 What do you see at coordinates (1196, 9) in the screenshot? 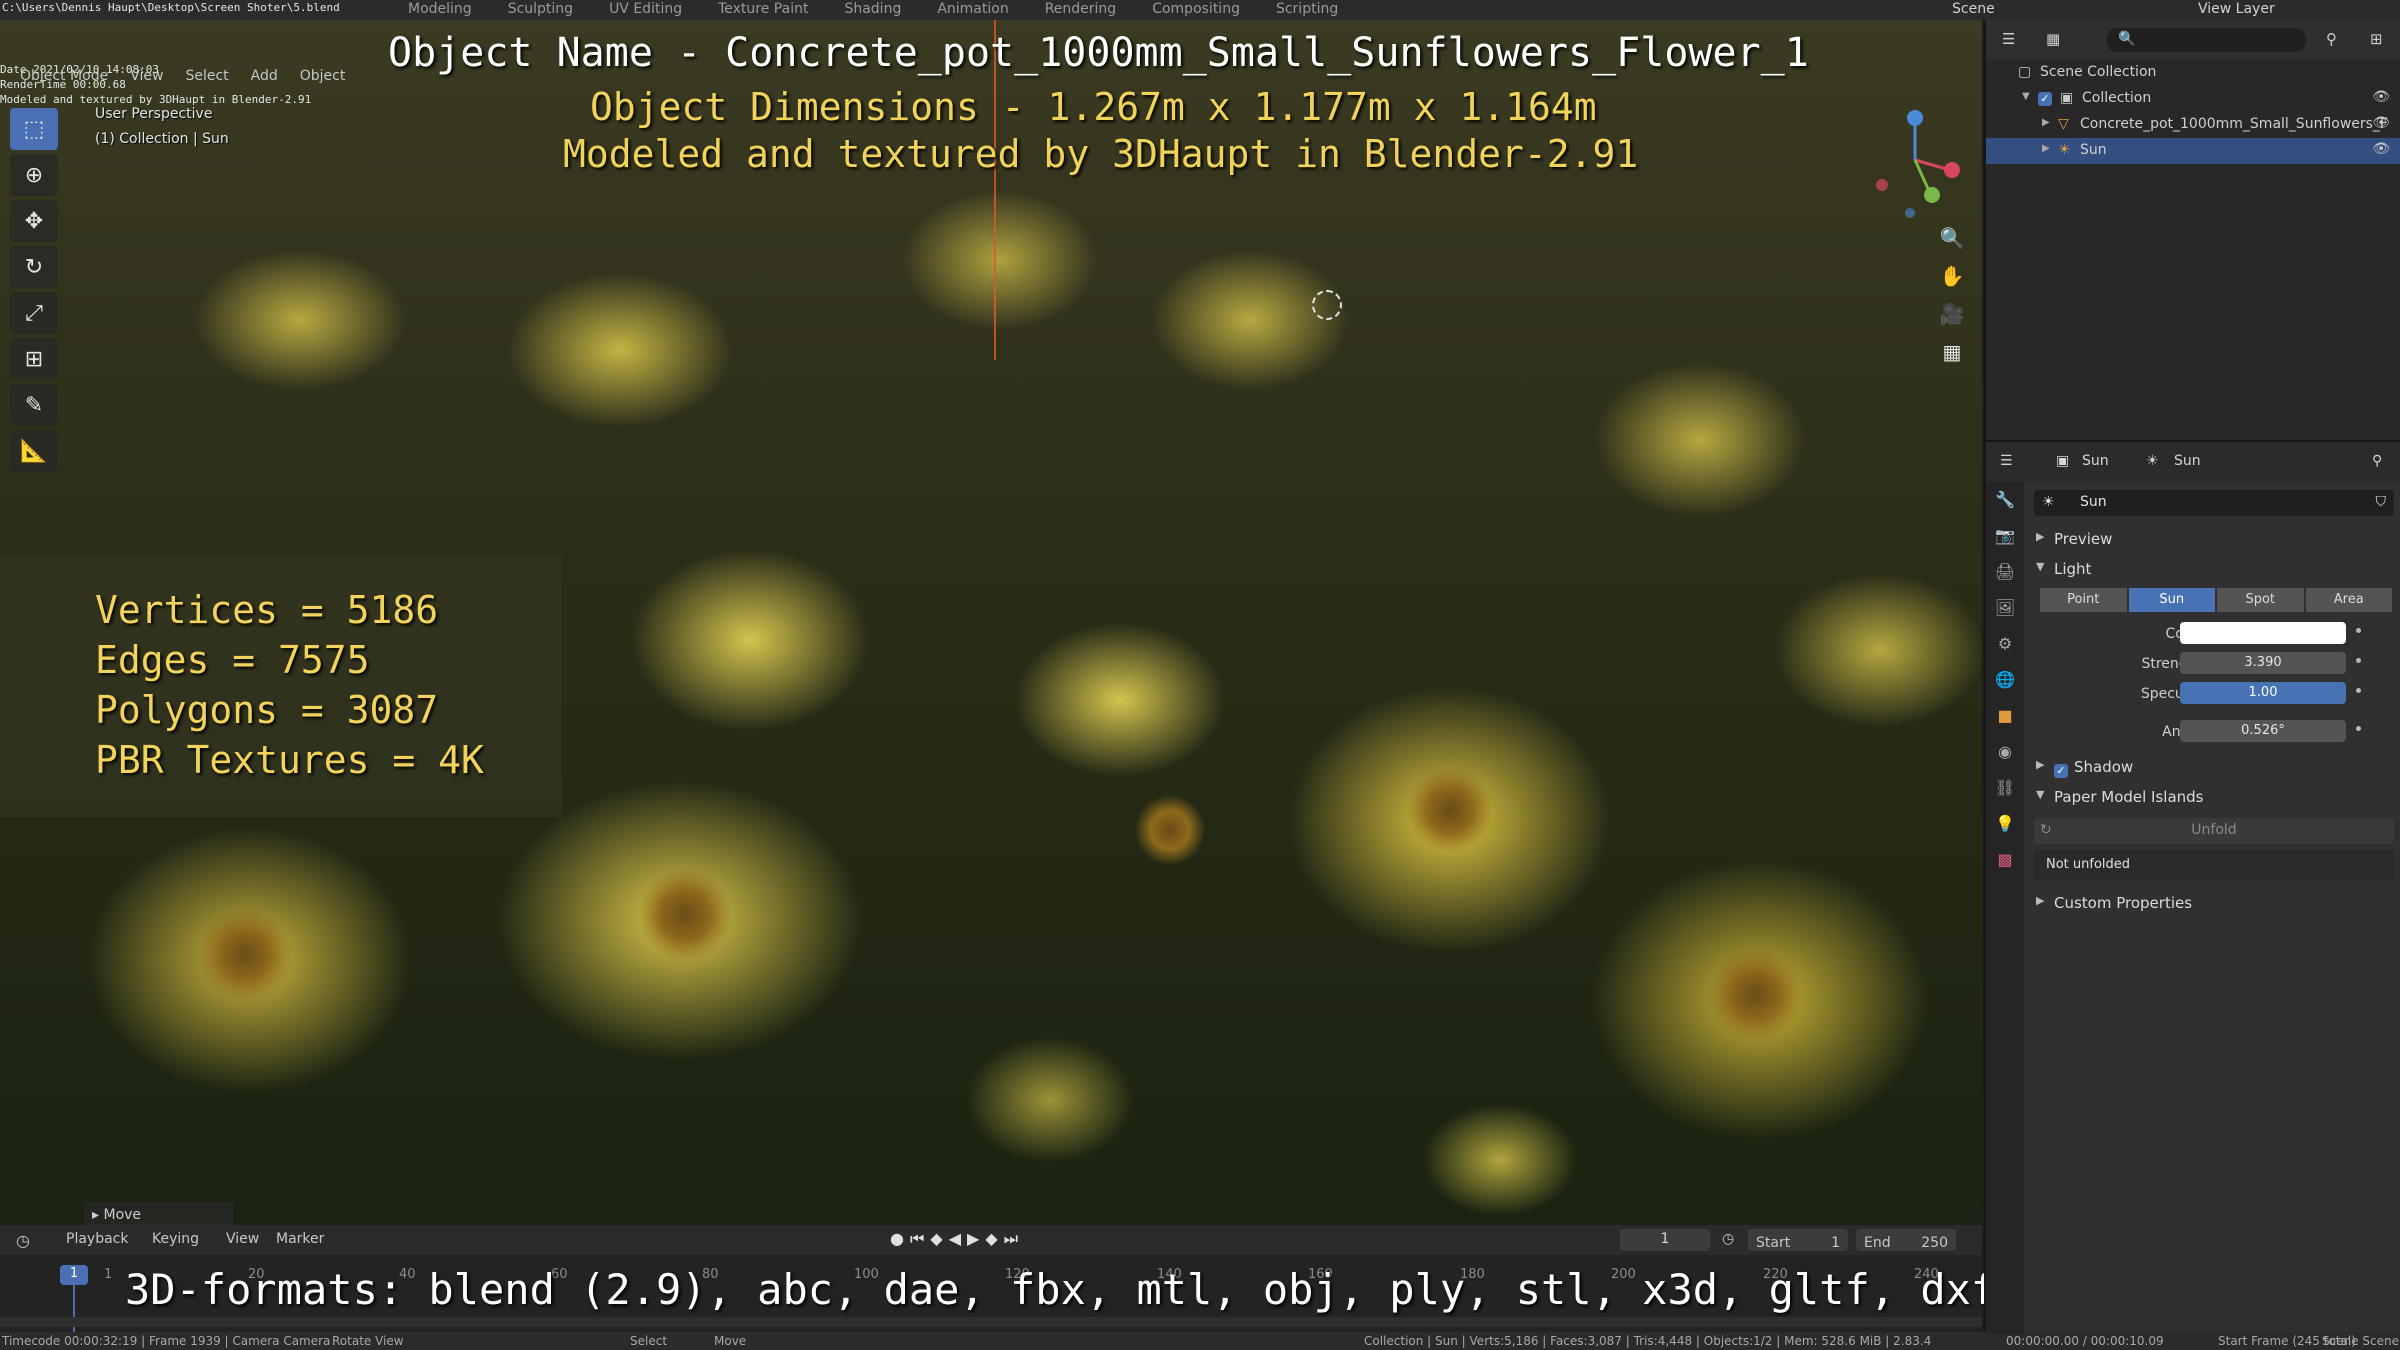
I see `workspace-tab: Compositing` at bounding box center [1196, 9].